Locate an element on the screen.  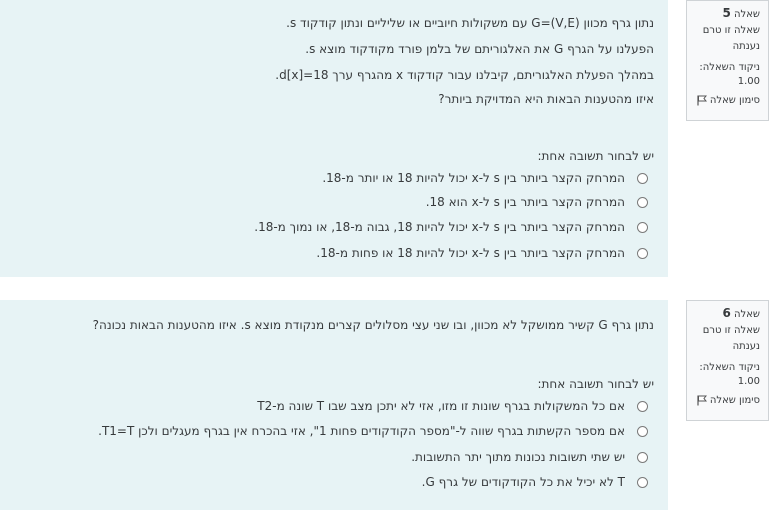
answer-option-label: המרחק הקצר ביותר בין s ל-x הוא 18. is located at coordinates (525, 202).